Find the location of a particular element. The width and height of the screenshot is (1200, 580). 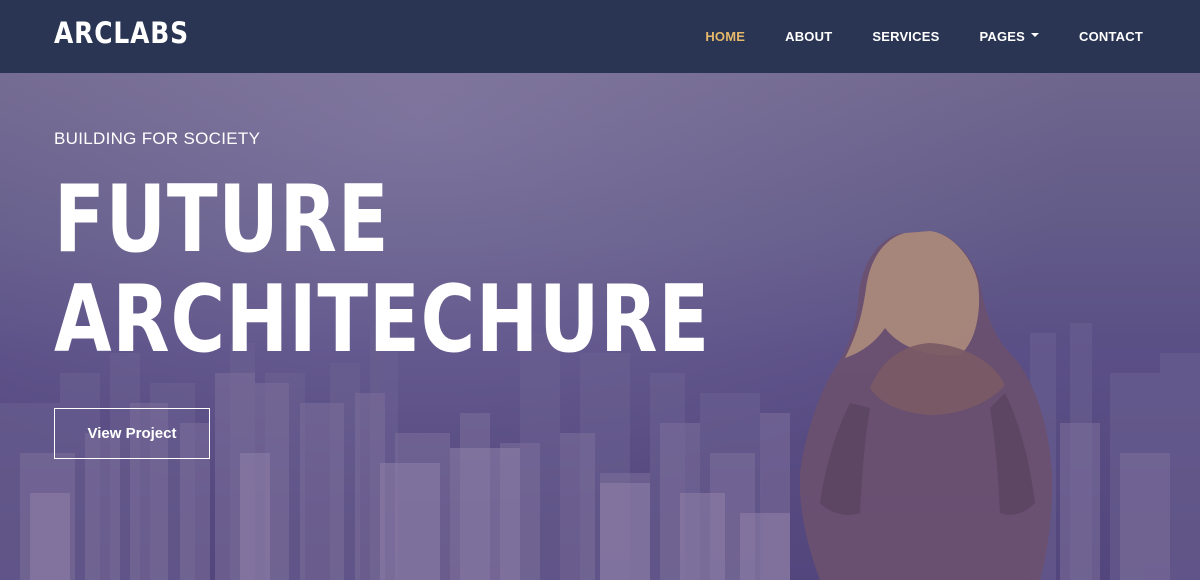

hero-eyebrow: BUILDING FOR SOCIETY is located at coordinates (157, 138).